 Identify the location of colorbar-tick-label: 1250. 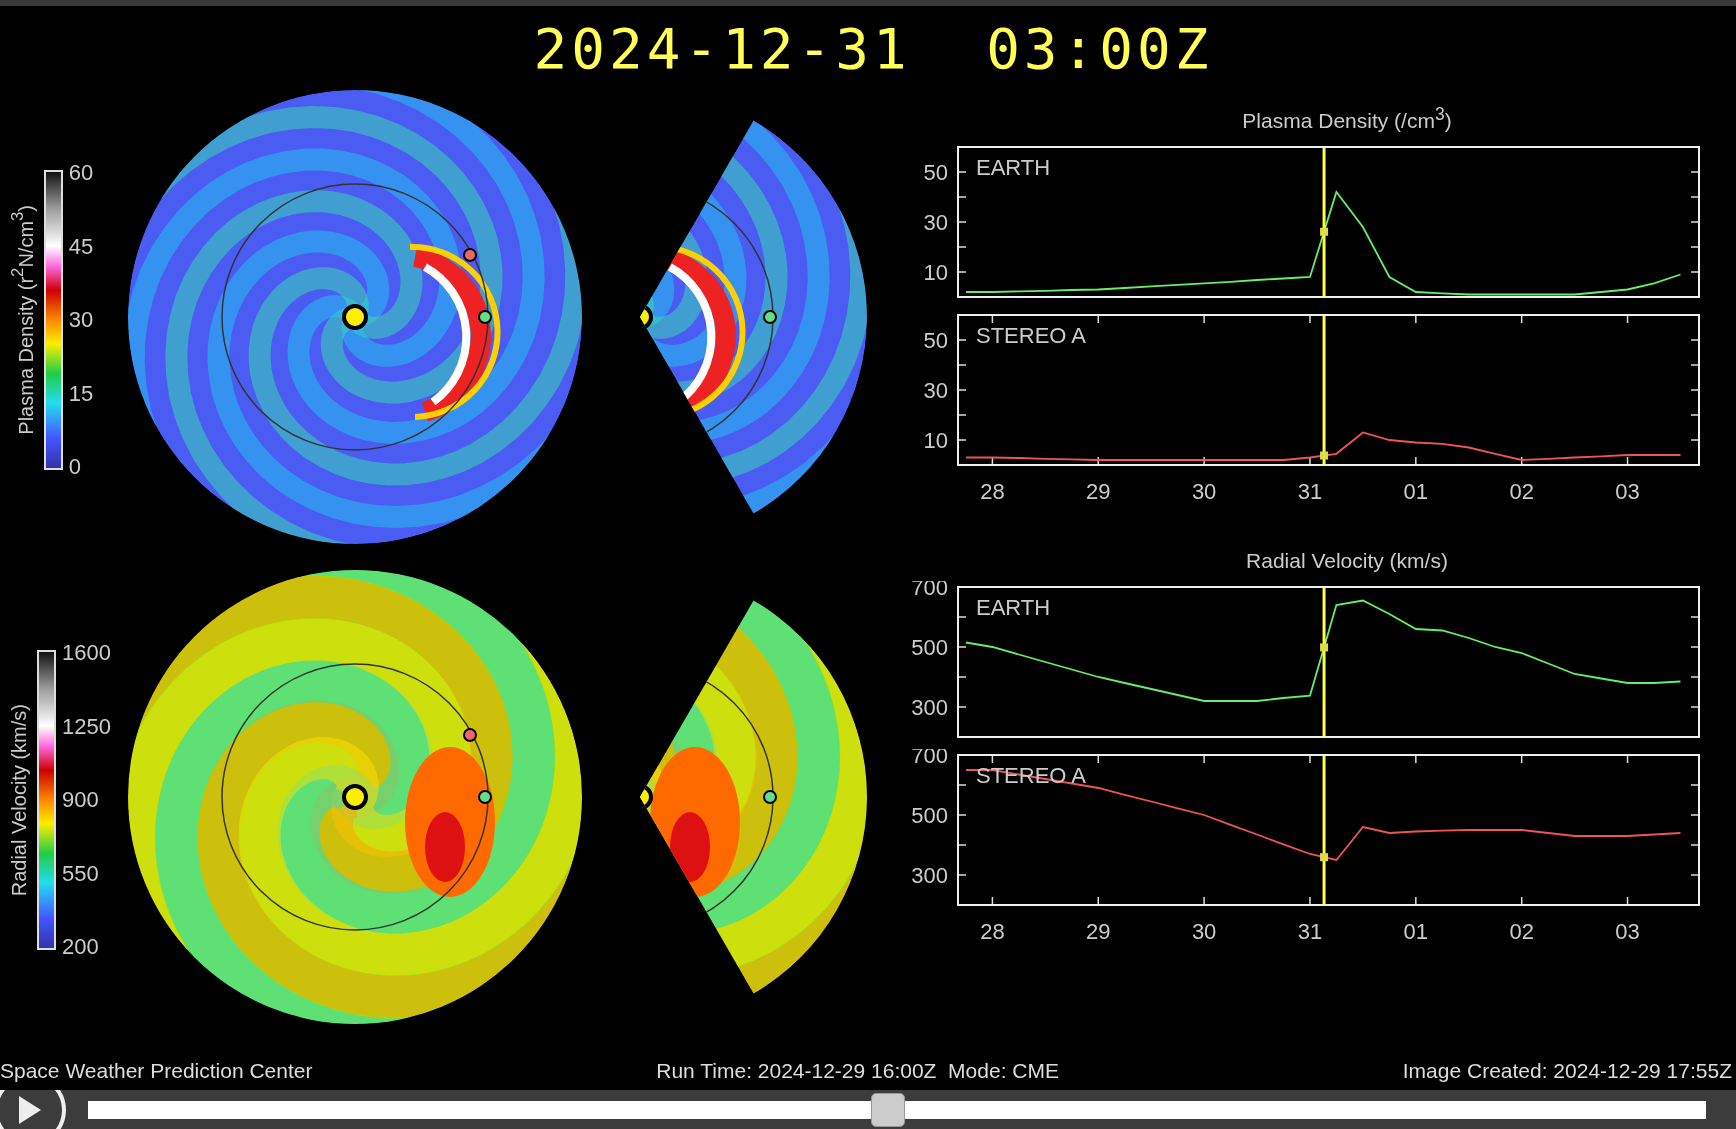
(86, 726).